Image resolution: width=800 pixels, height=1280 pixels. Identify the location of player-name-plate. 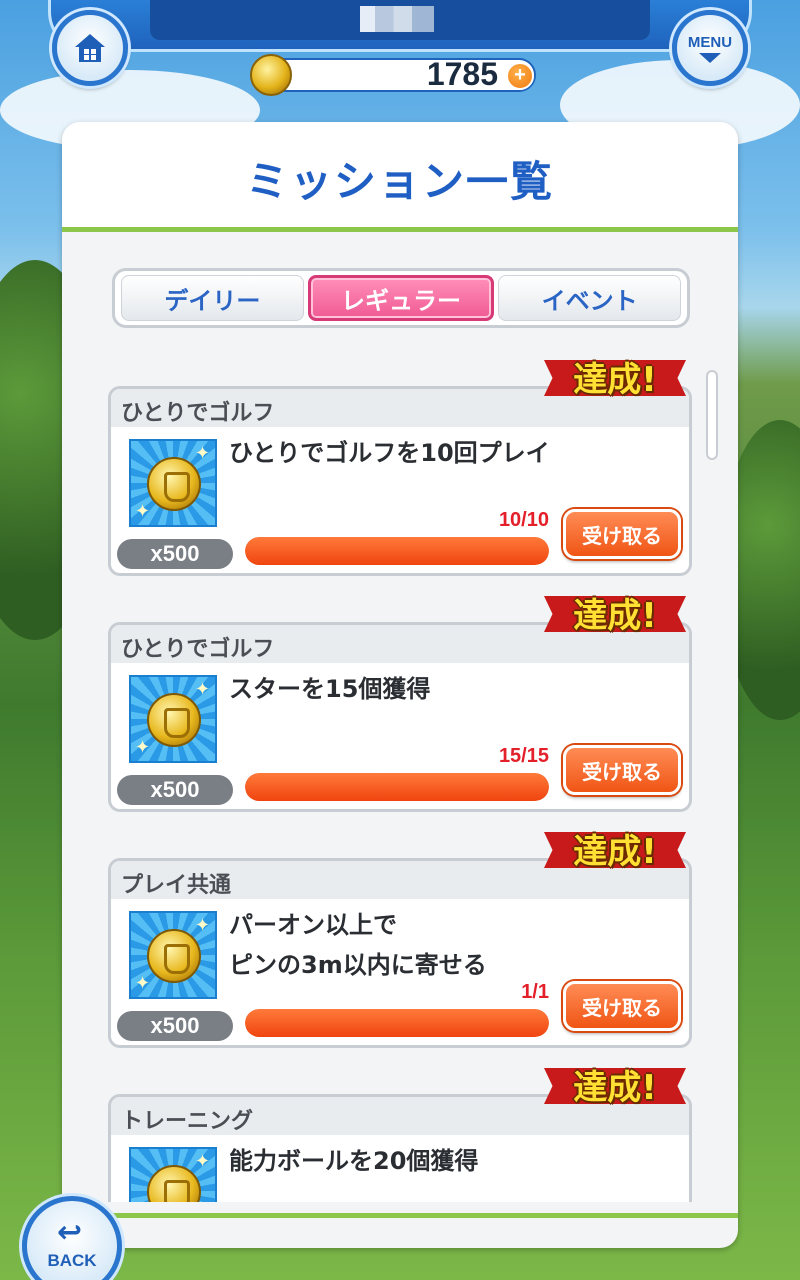
(400, 20).